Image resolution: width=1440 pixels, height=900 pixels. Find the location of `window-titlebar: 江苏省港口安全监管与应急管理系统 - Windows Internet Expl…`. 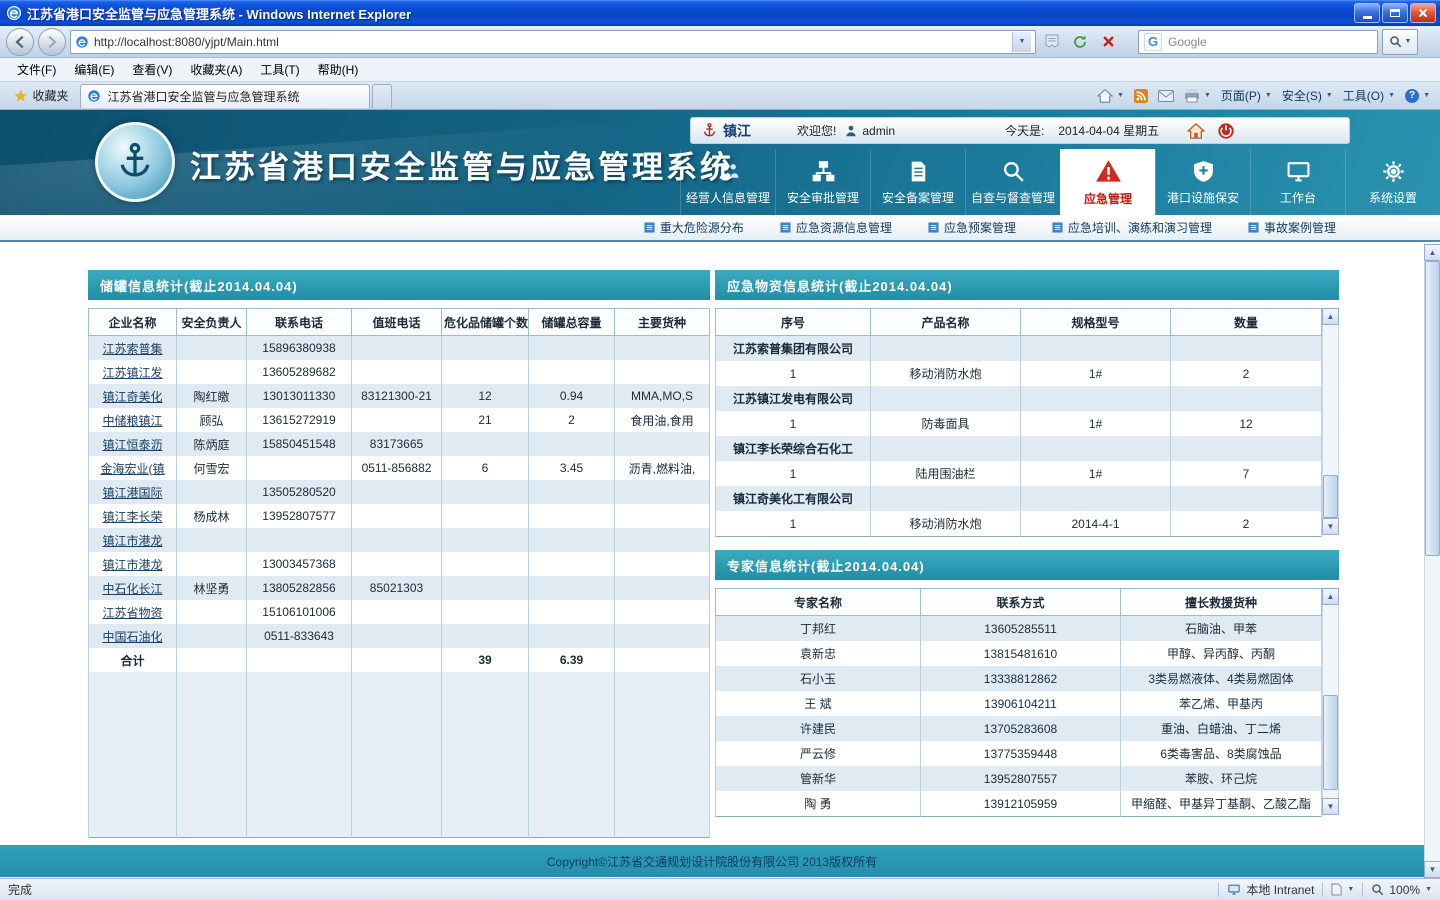

window-titlebar: 江苏省港口安全监管与应急管理系统 - Windows Internet Expl… is located at coordinates (720, 13).